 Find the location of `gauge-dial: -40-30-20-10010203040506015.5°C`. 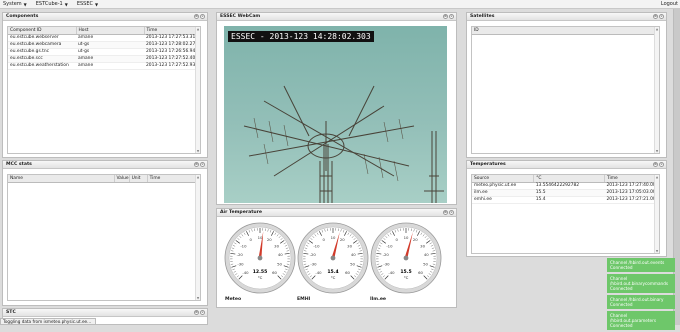

gauge-dial: -40-30-20-10010203040506015.5°C is located at coordinates (406, 258).